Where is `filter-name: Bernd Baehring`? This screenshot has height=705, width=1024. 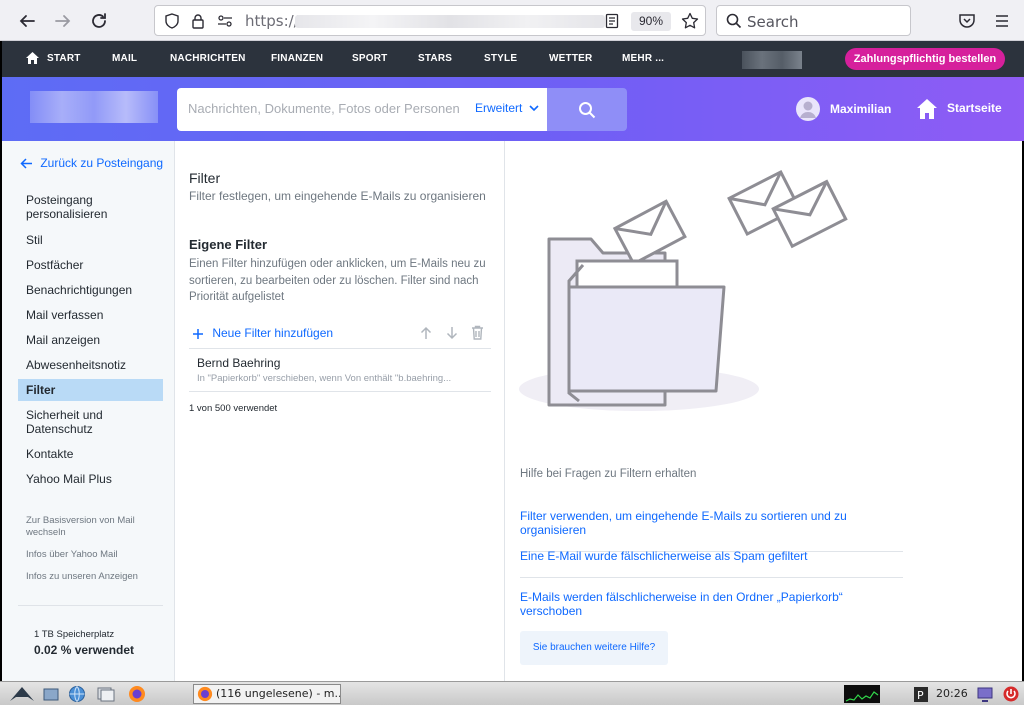
filter-name: Bernd Baehring is located at coordinates (239, 363).